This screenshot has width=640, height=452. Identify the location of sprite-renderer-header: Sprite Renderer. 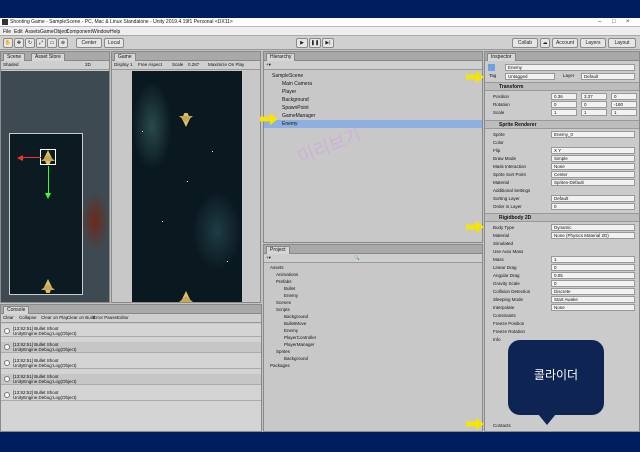
(562, 124).